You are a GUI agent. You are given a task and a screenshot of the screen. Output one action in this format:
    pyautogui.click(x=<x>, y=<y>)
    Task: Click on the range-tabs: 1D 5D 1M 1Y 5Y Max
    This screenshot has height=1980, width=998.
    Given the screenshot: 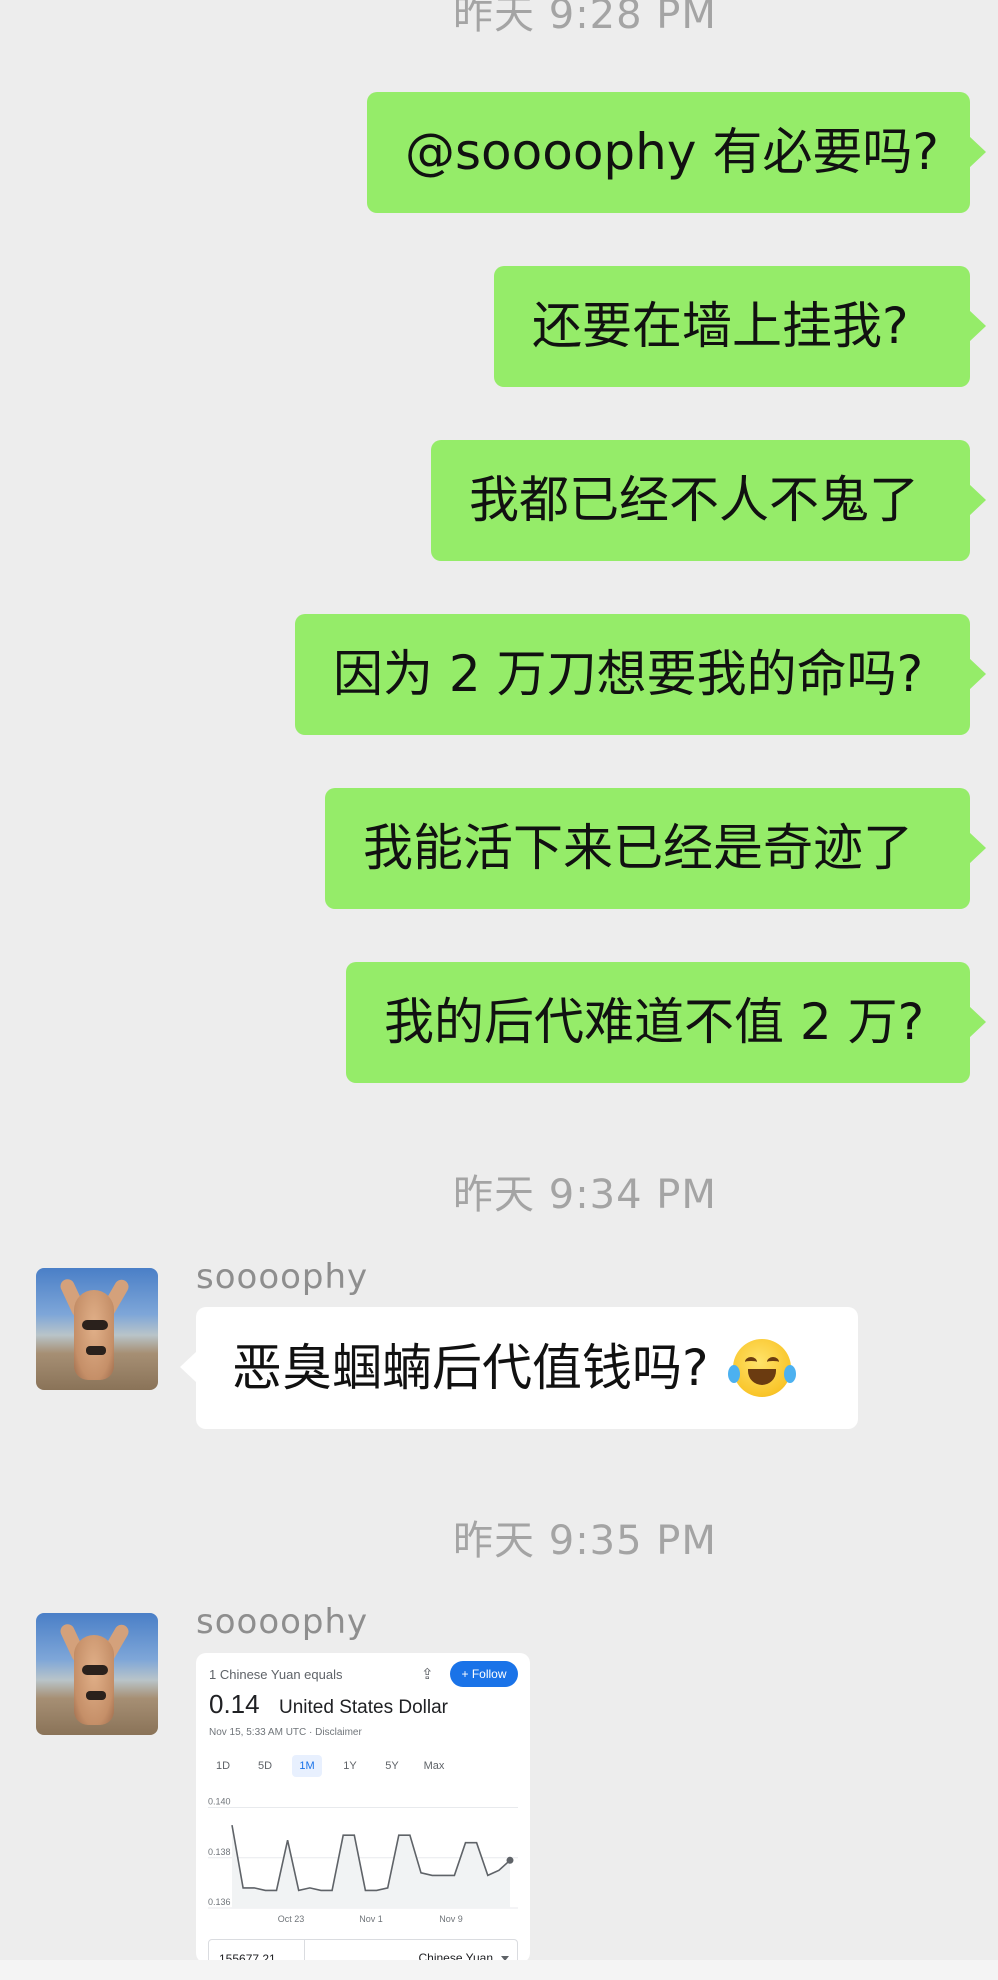 What is the action you would take?
    pyautogui.click(x=363, y=1767)
    